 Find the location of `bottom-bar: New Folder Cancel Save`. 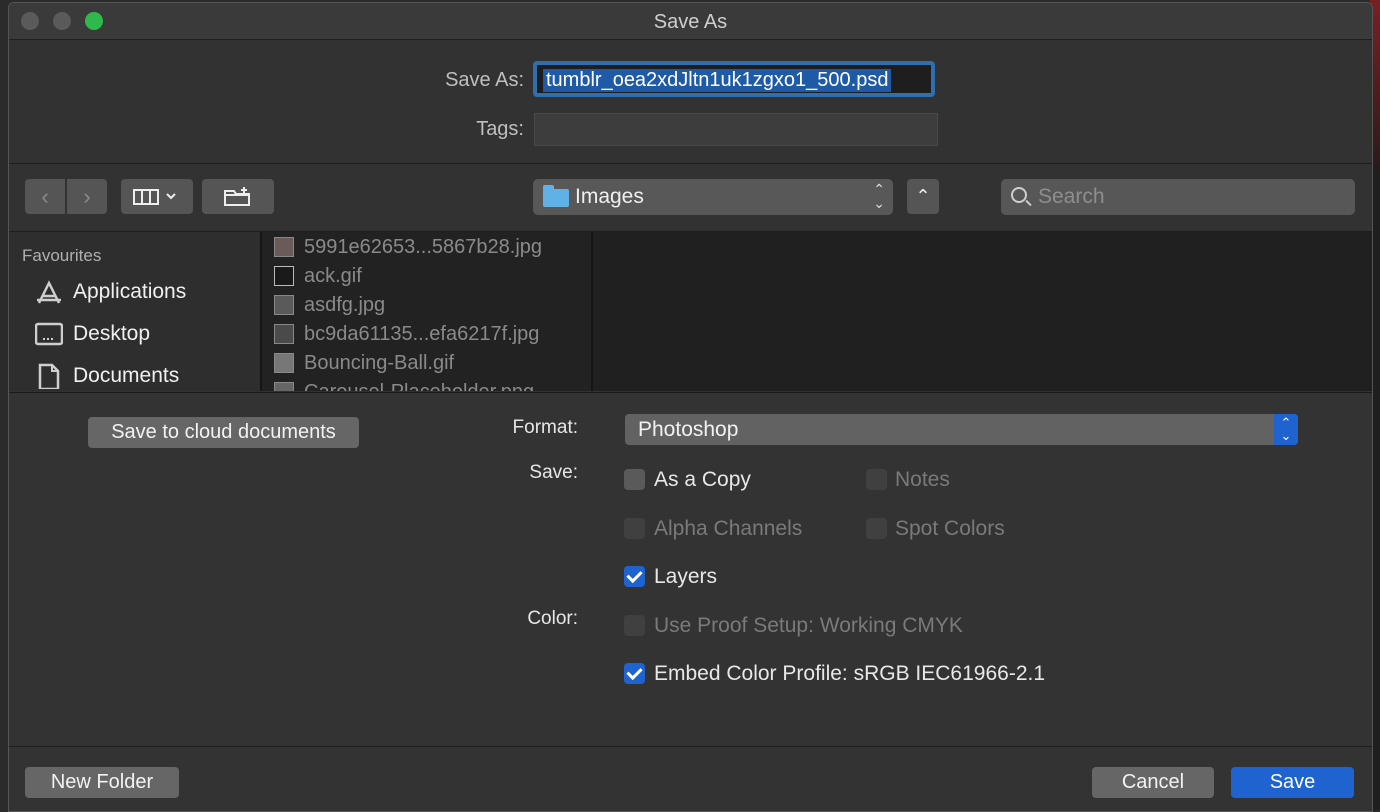

bottom-bar: New Folder Cancel Save is located at coordinates (690, 778).